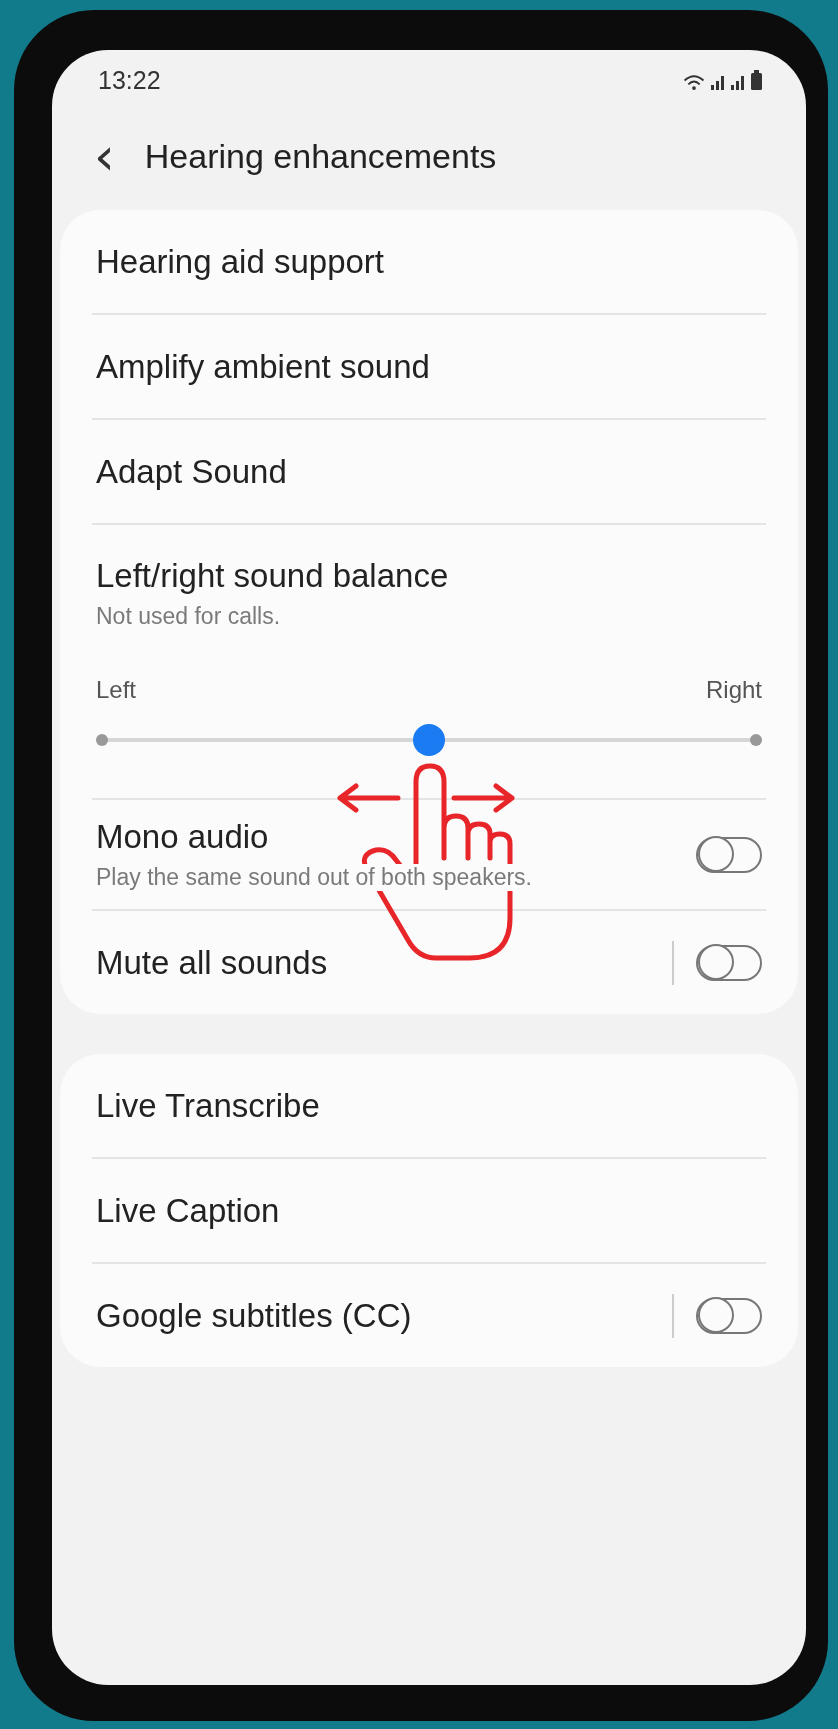  I want to click on settings-item: Live Caption, so click(429, 1210).